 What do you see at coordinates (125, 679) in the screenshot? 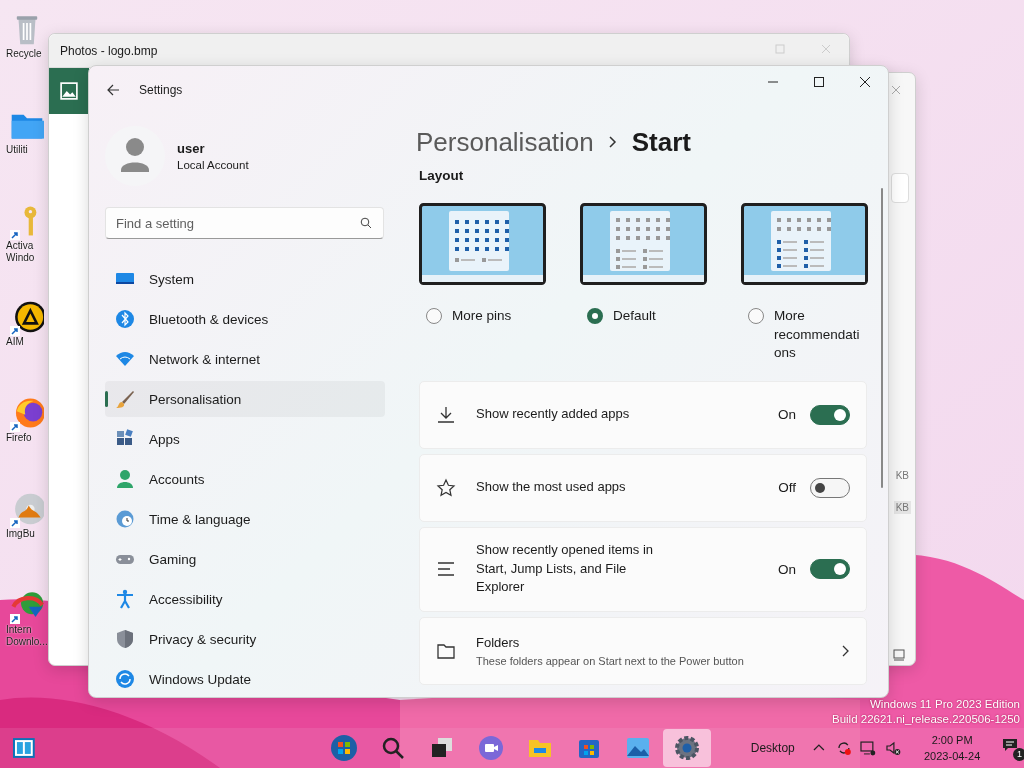
I see `update-icon` at bounding box center [125, 679].